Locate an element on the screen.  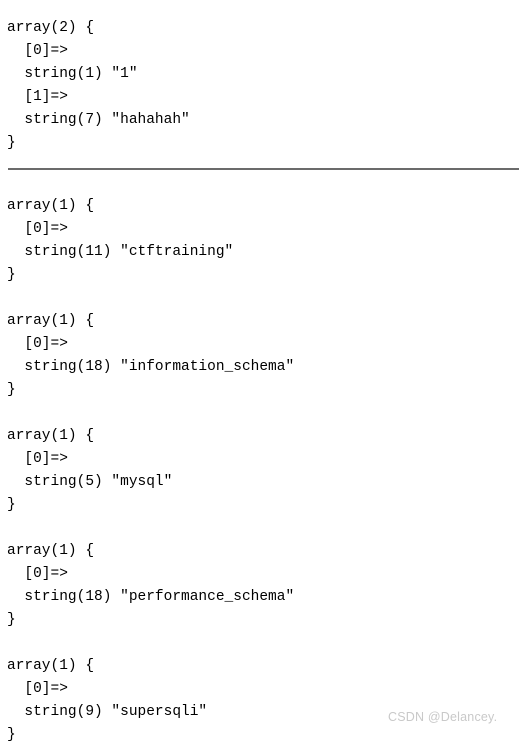
dump-line: string(11) "ctftraining" is located at coordinates (120, 251).